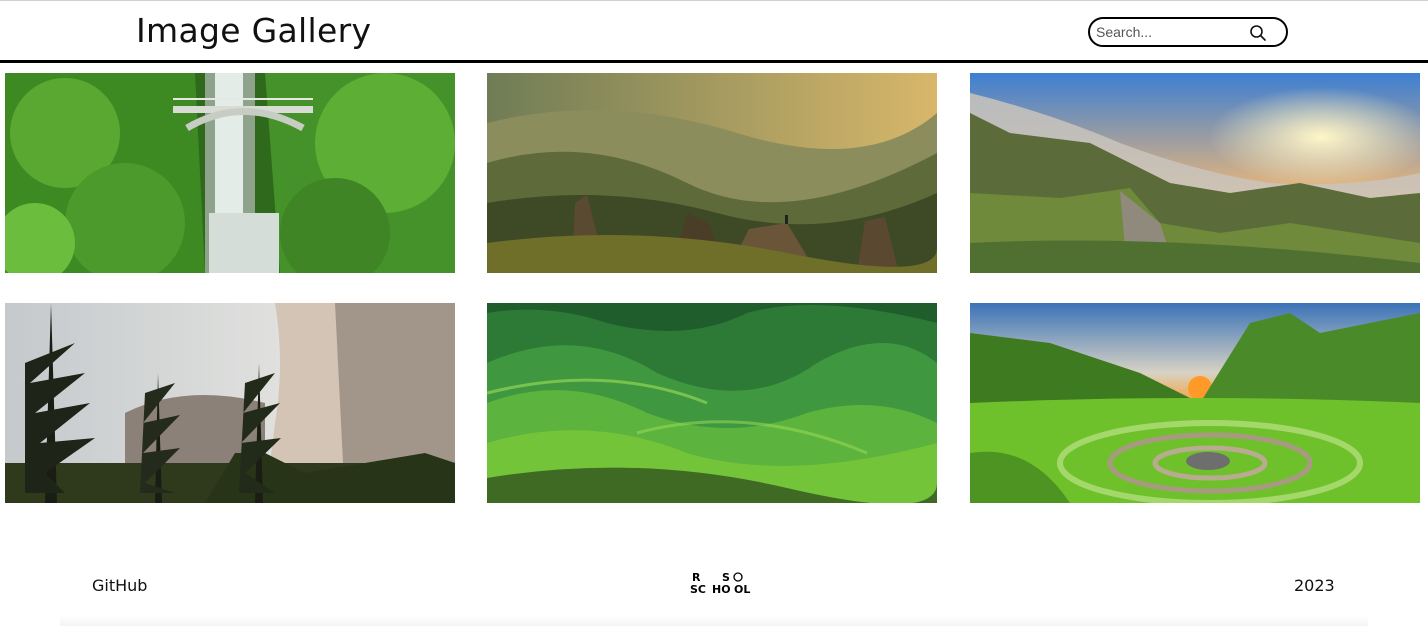  I want to click on gallery-image-valley-spiral, so click(1195, 403).